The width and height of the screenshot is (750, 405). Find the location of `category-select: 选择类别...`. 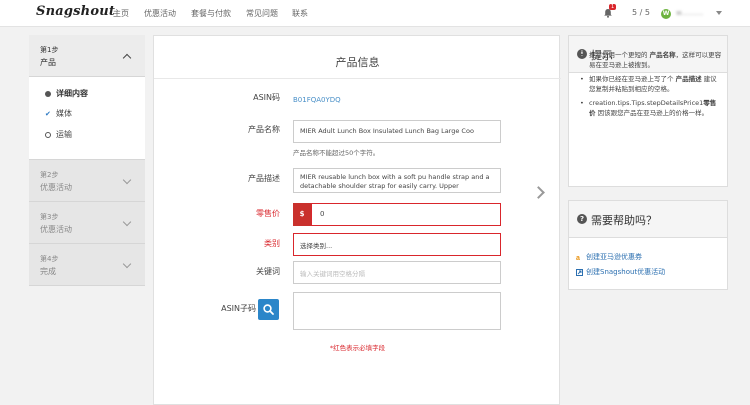

category-select: 选择类别... is located at coordinates (397, 244).